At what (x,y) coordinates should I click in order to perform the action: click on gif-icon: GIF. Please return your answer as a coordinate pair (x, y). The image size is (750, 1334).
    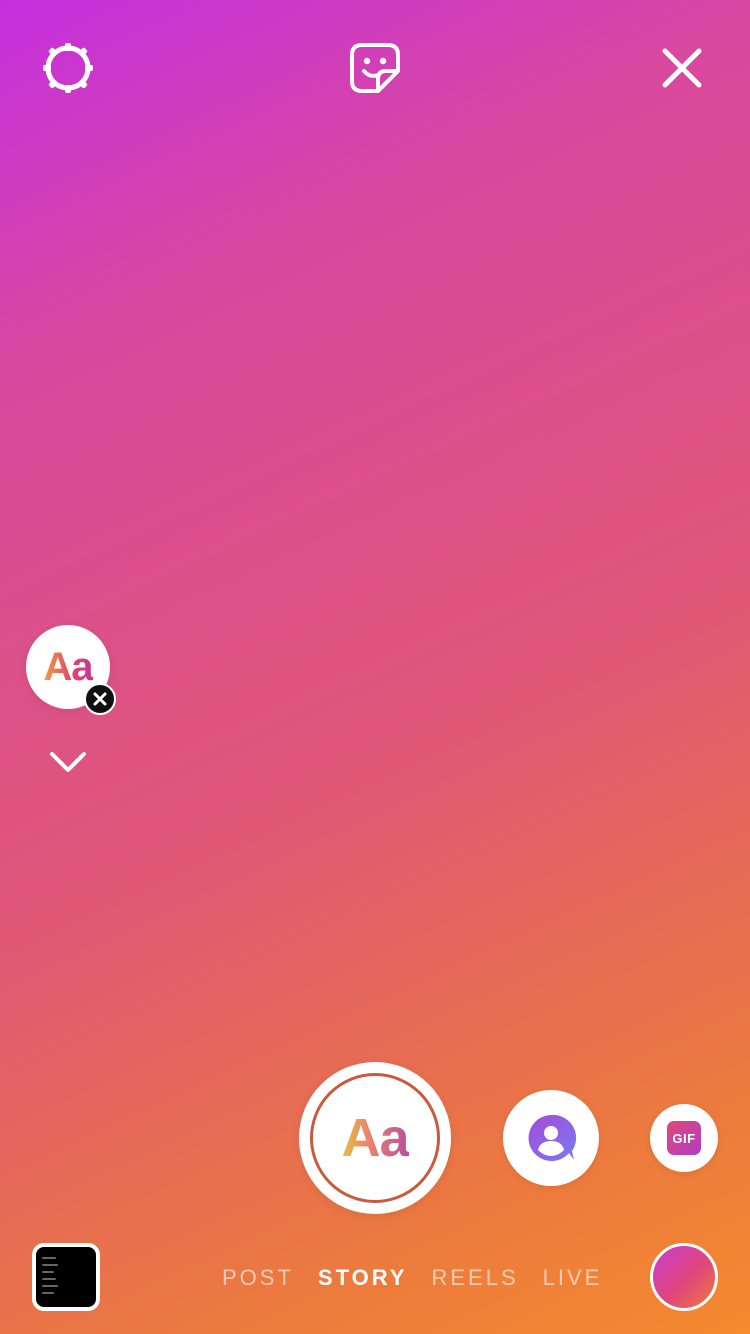
    Looking at the image, I should click on (684, 1138).